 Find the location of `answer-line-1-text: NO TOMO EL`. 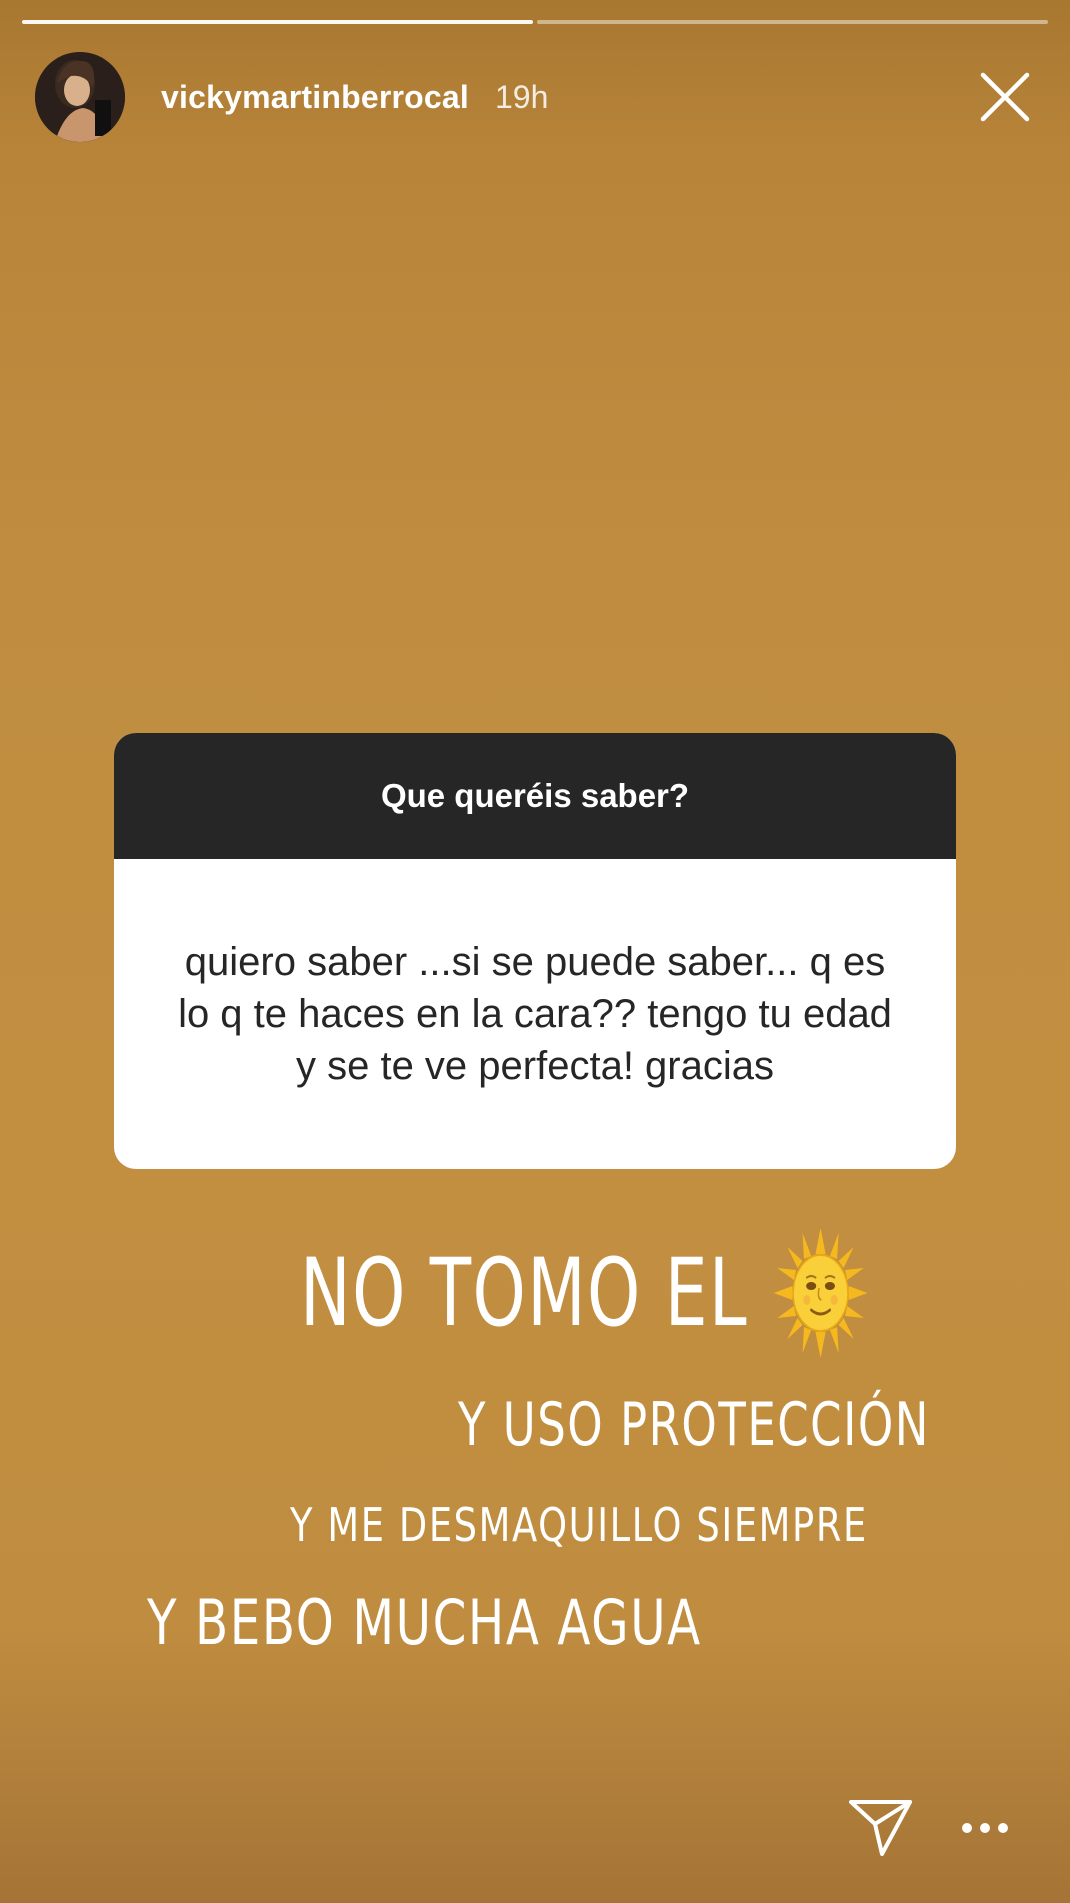

answer-line-1-text: NO TOMO EL is located at coordinates (524, 1293).